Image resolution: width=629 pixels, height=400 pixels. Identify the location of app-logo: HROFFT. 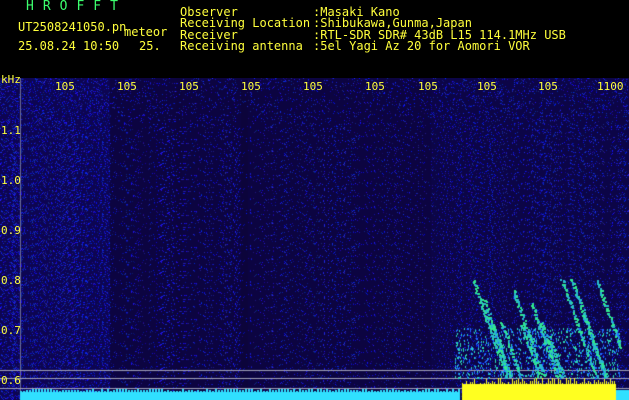
(76, 7).